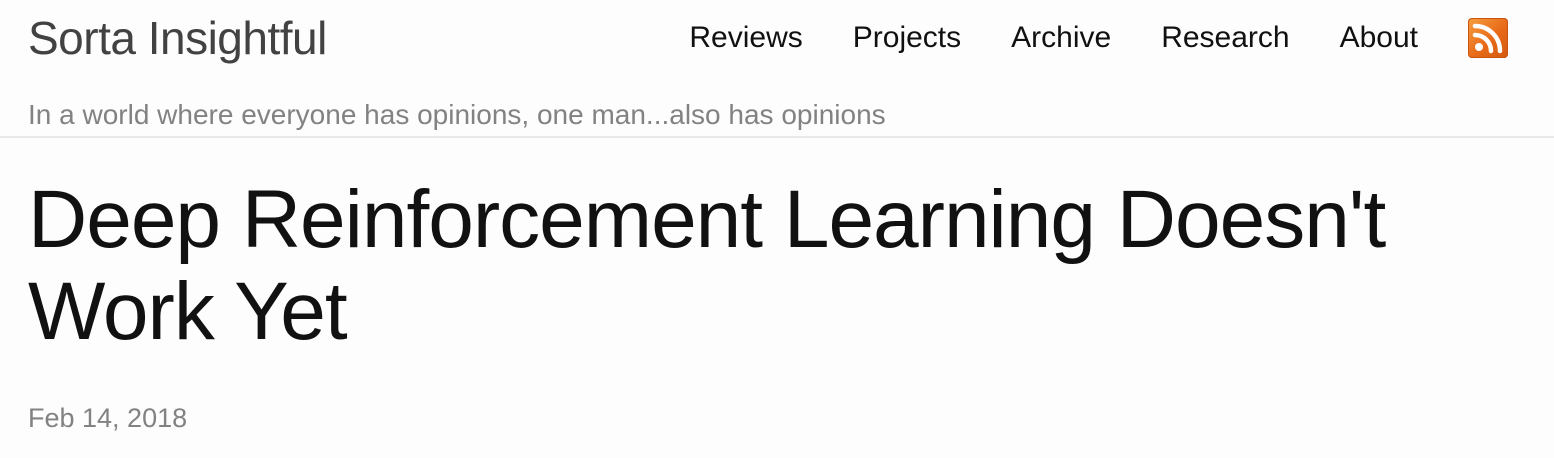 This screenshot has height=458, width=1554. What do you see at coordinates (1488, 38) in the screenshot?
I see `rss-icon` at bounding box center [1488, 38].